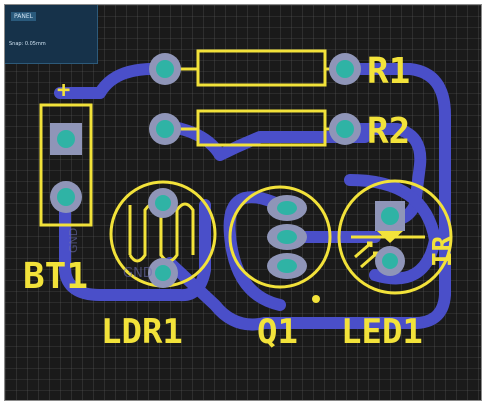  What do you see at coordinates (388, 71) in the screenshot?
I see `r1-designator: R1` at bounding box center [388, 71].